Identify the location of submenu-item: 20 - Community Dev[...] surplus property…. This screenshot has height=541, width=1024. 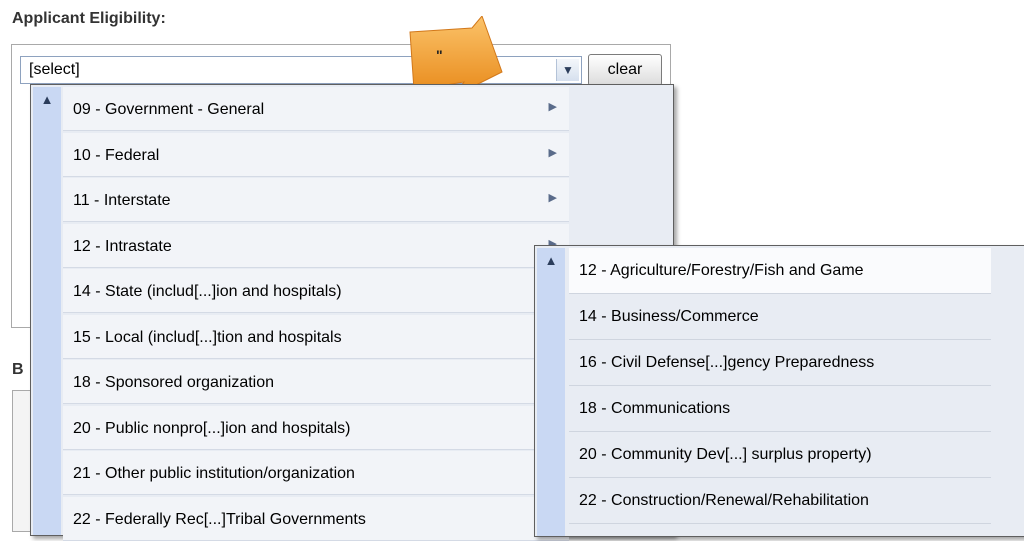
(780, 455).